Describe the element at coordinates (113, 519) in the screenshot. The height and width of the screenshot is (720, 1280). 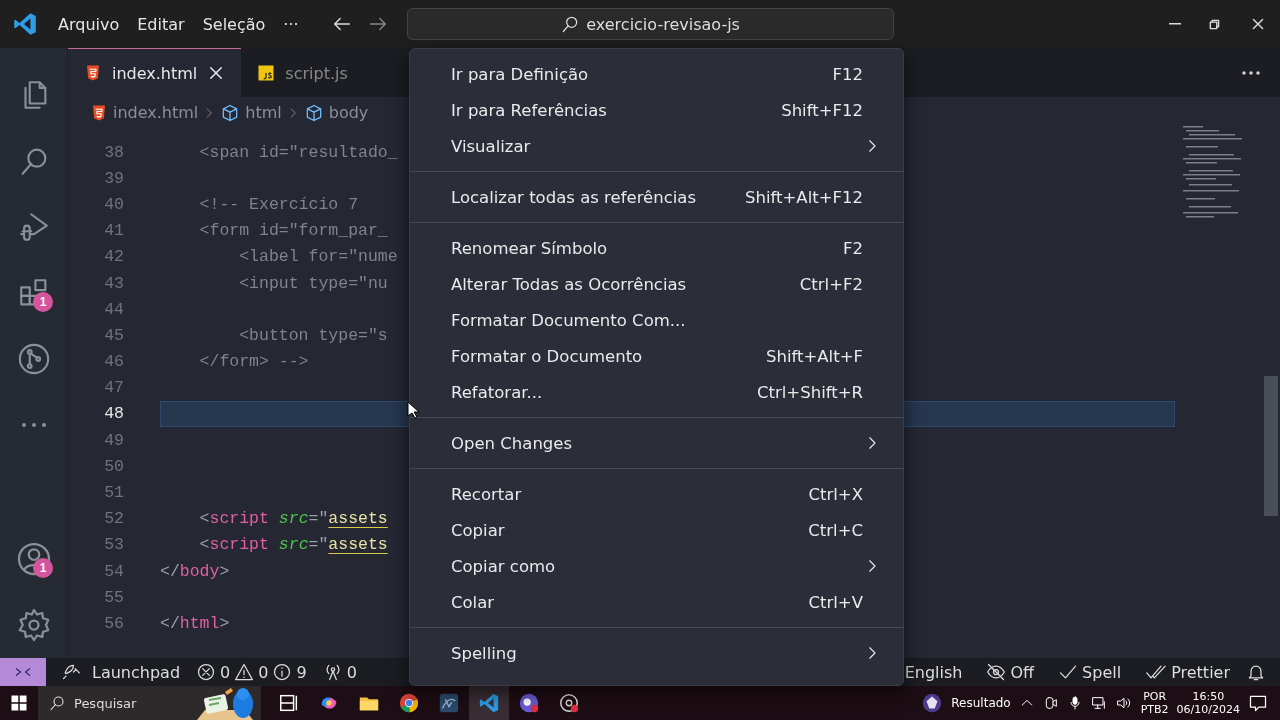
I see `line-number: 52` at that location.